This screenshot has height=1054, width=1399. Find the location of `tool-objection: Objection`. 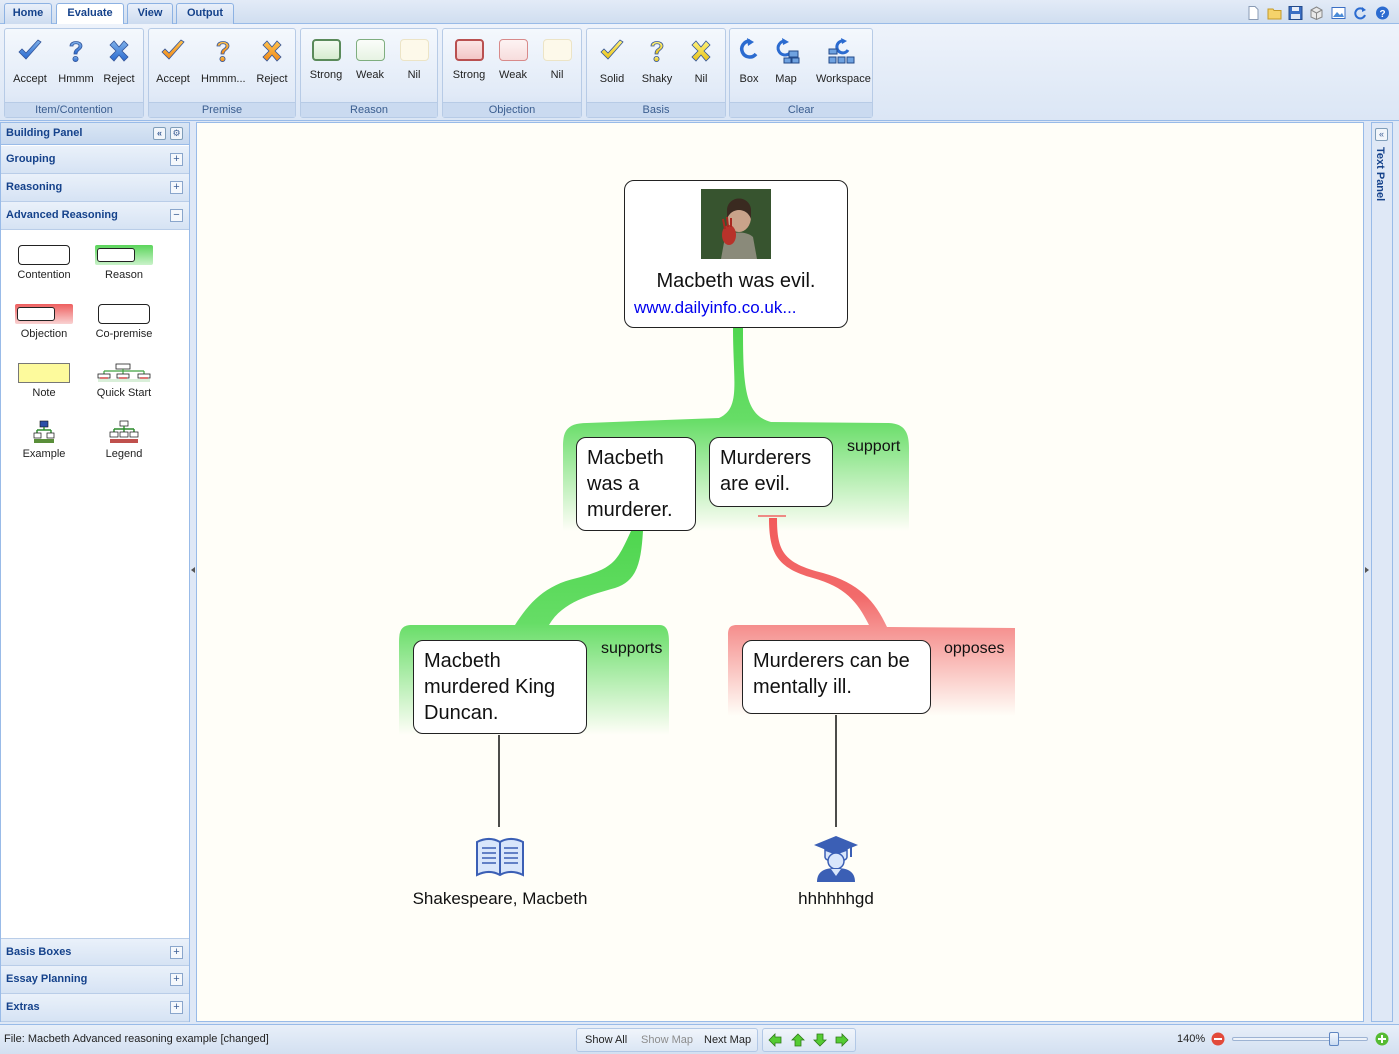

tool-objection: Objection is located at coordinates (44, 322).